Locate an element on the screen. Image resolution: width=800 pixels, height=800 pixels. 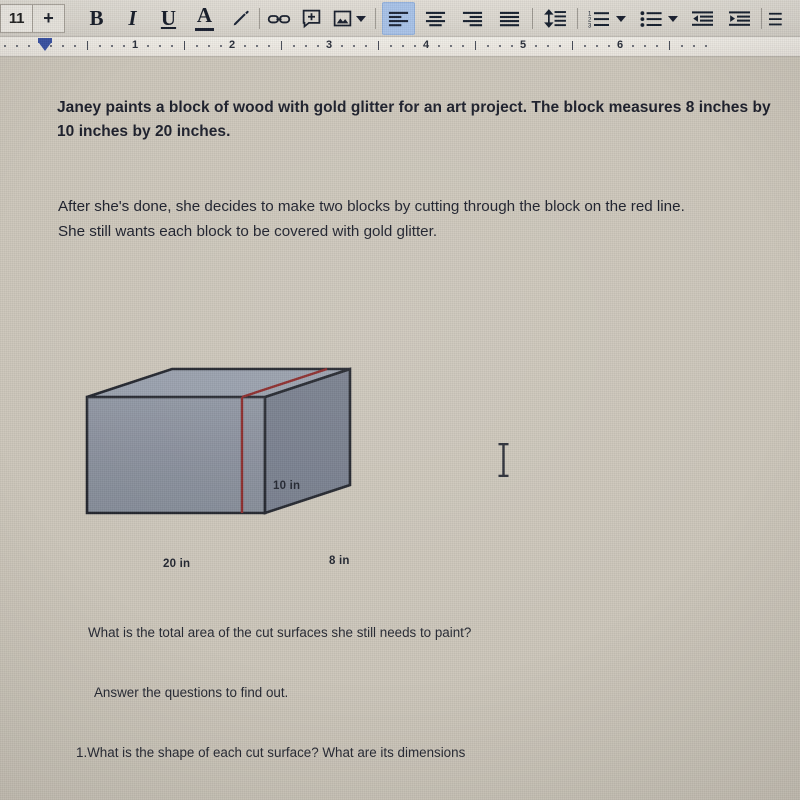
insert-image-button is located at coordinates (342, 18).